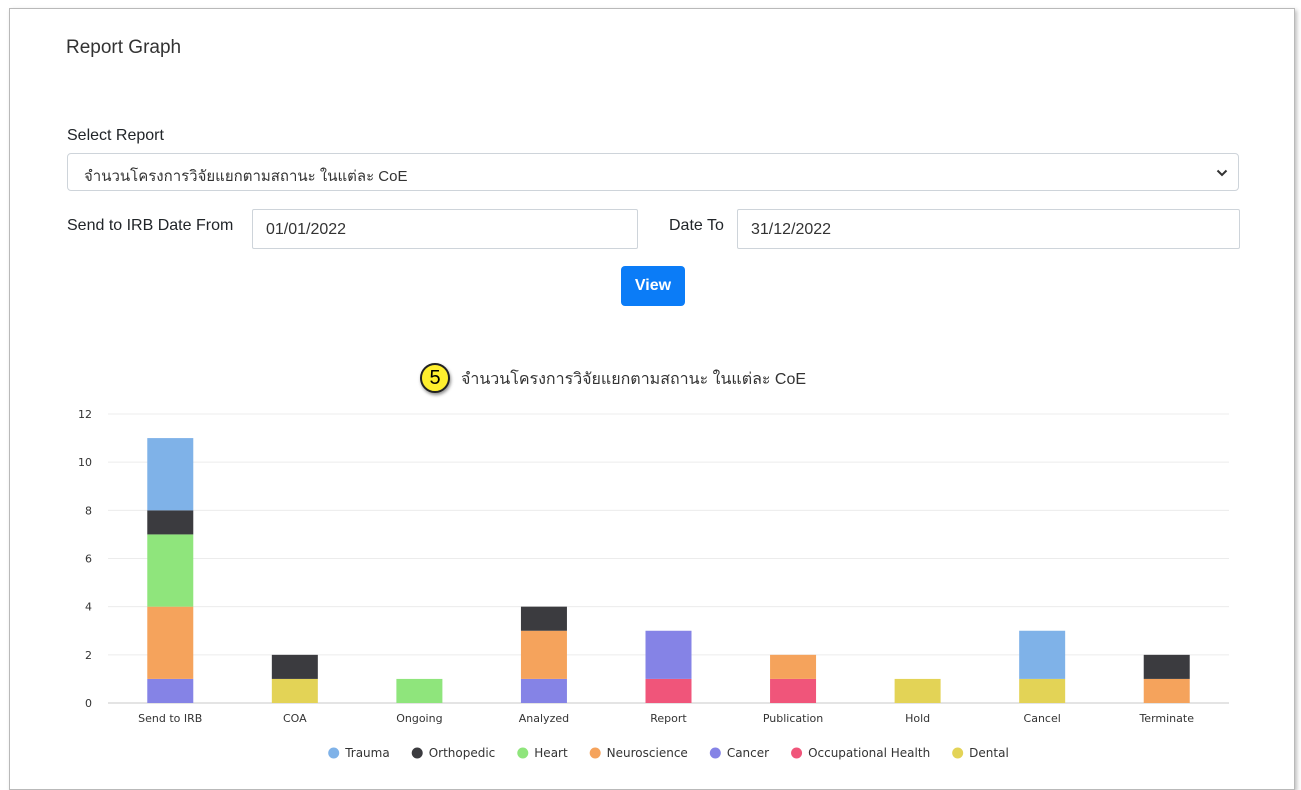  I want to click on legend-label: Cancer, so click(748, 753).